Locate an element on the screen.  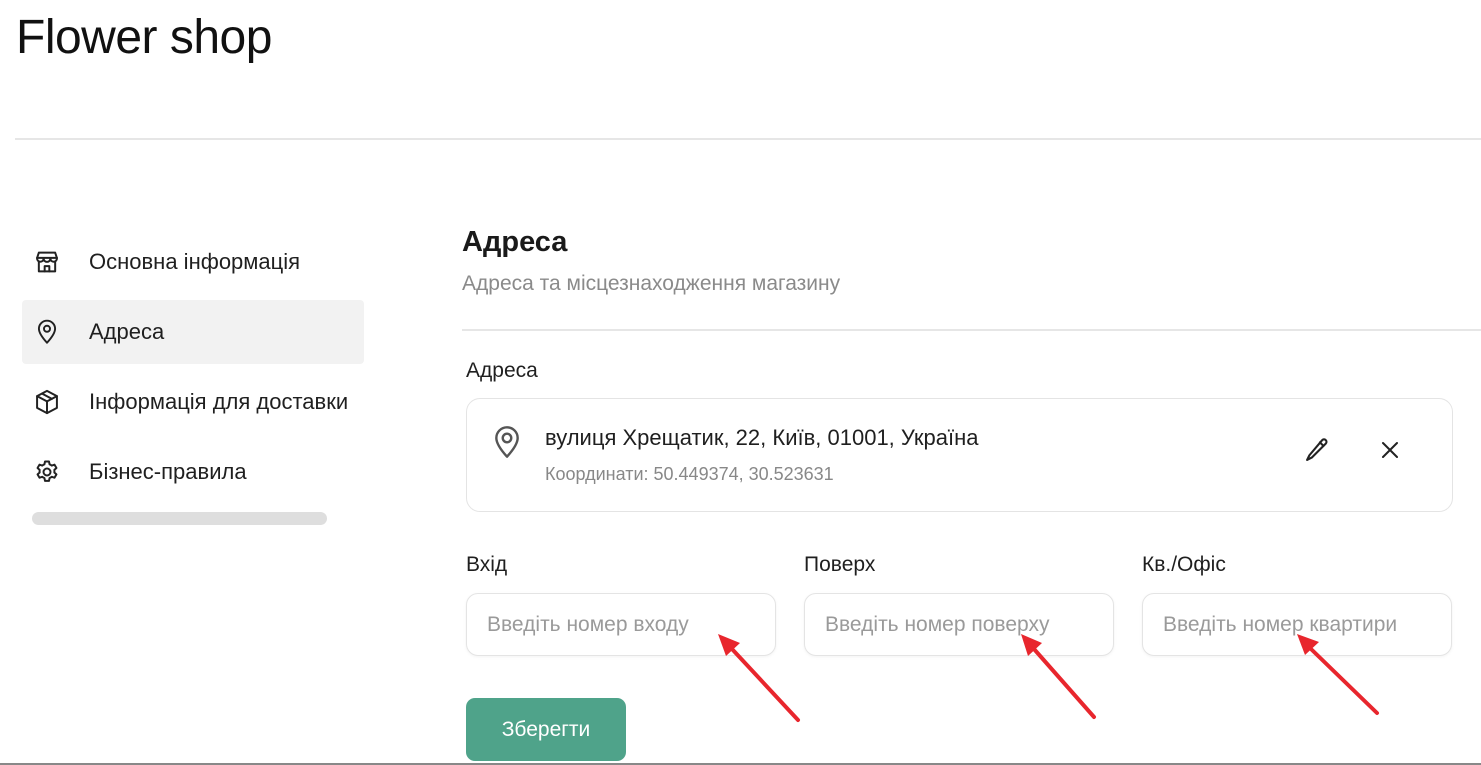
entrance-field-wrapper is located at coordinates (621, 624).